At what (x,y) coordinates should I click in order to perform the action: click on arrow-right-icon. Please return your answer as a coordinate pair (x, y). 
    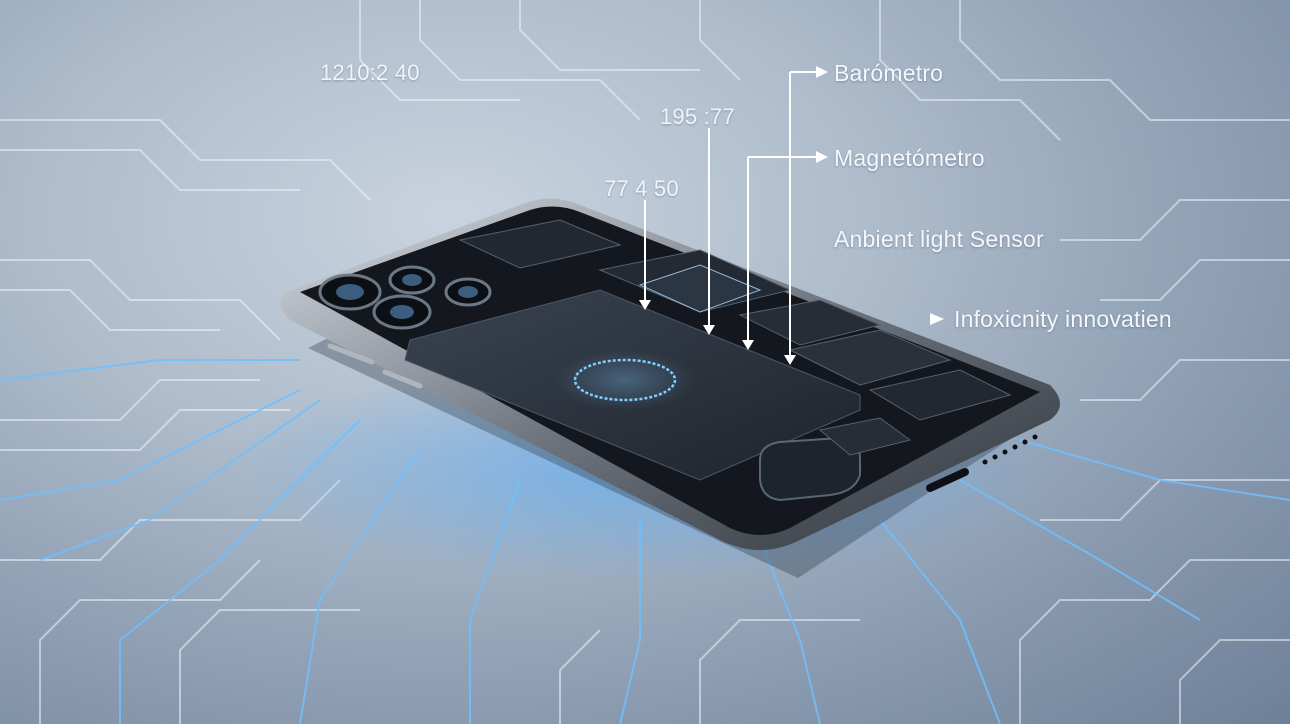
    Looking at the image, I should click on (880, 195).